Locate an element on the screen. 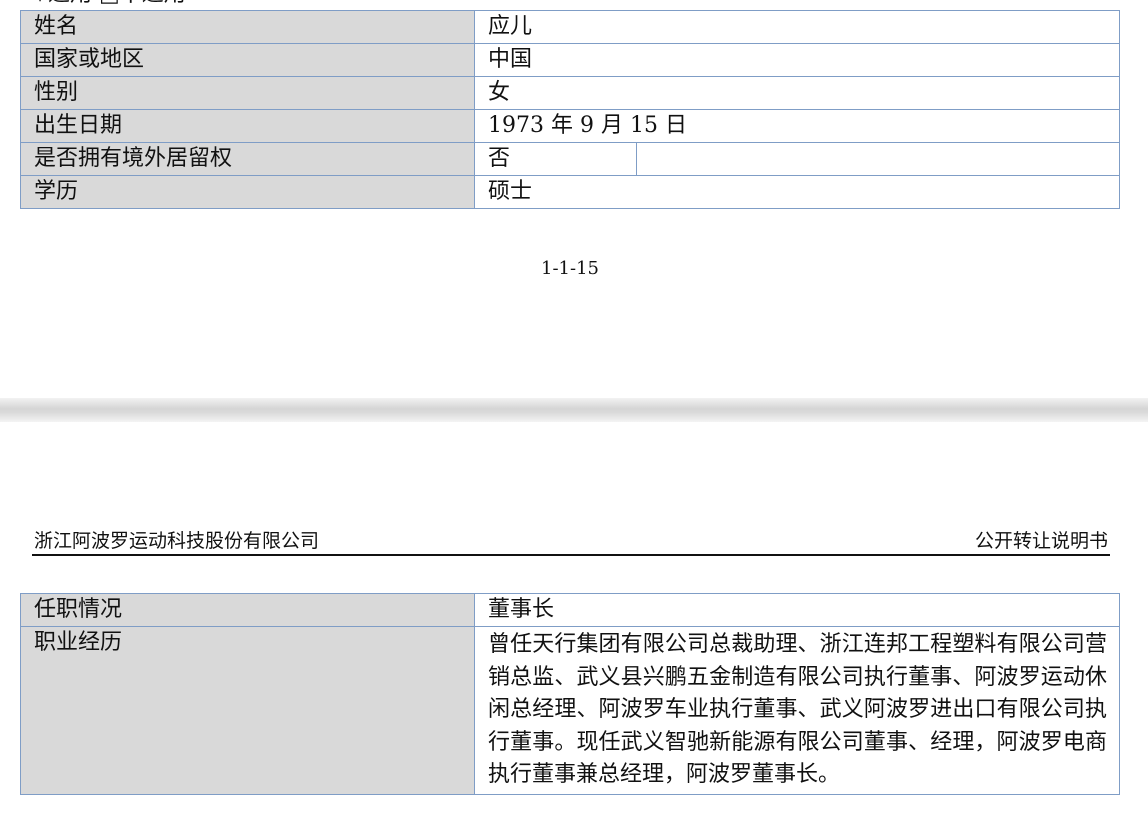 Image resolution: width=1148 pixels, height=838 pixels. page-separator is located at coordinates (574, 410).